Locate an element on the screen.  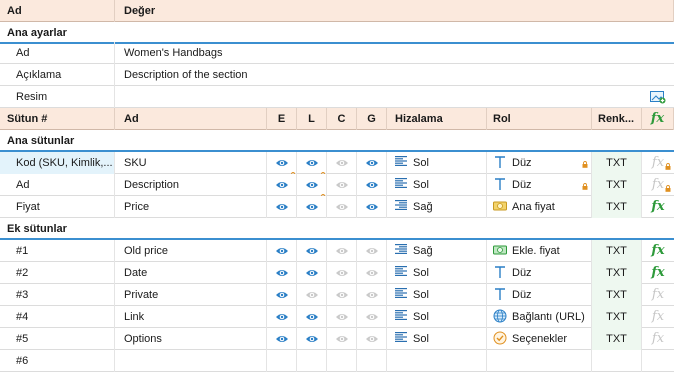
column-row: #6 is located at coordinates (337, 361).